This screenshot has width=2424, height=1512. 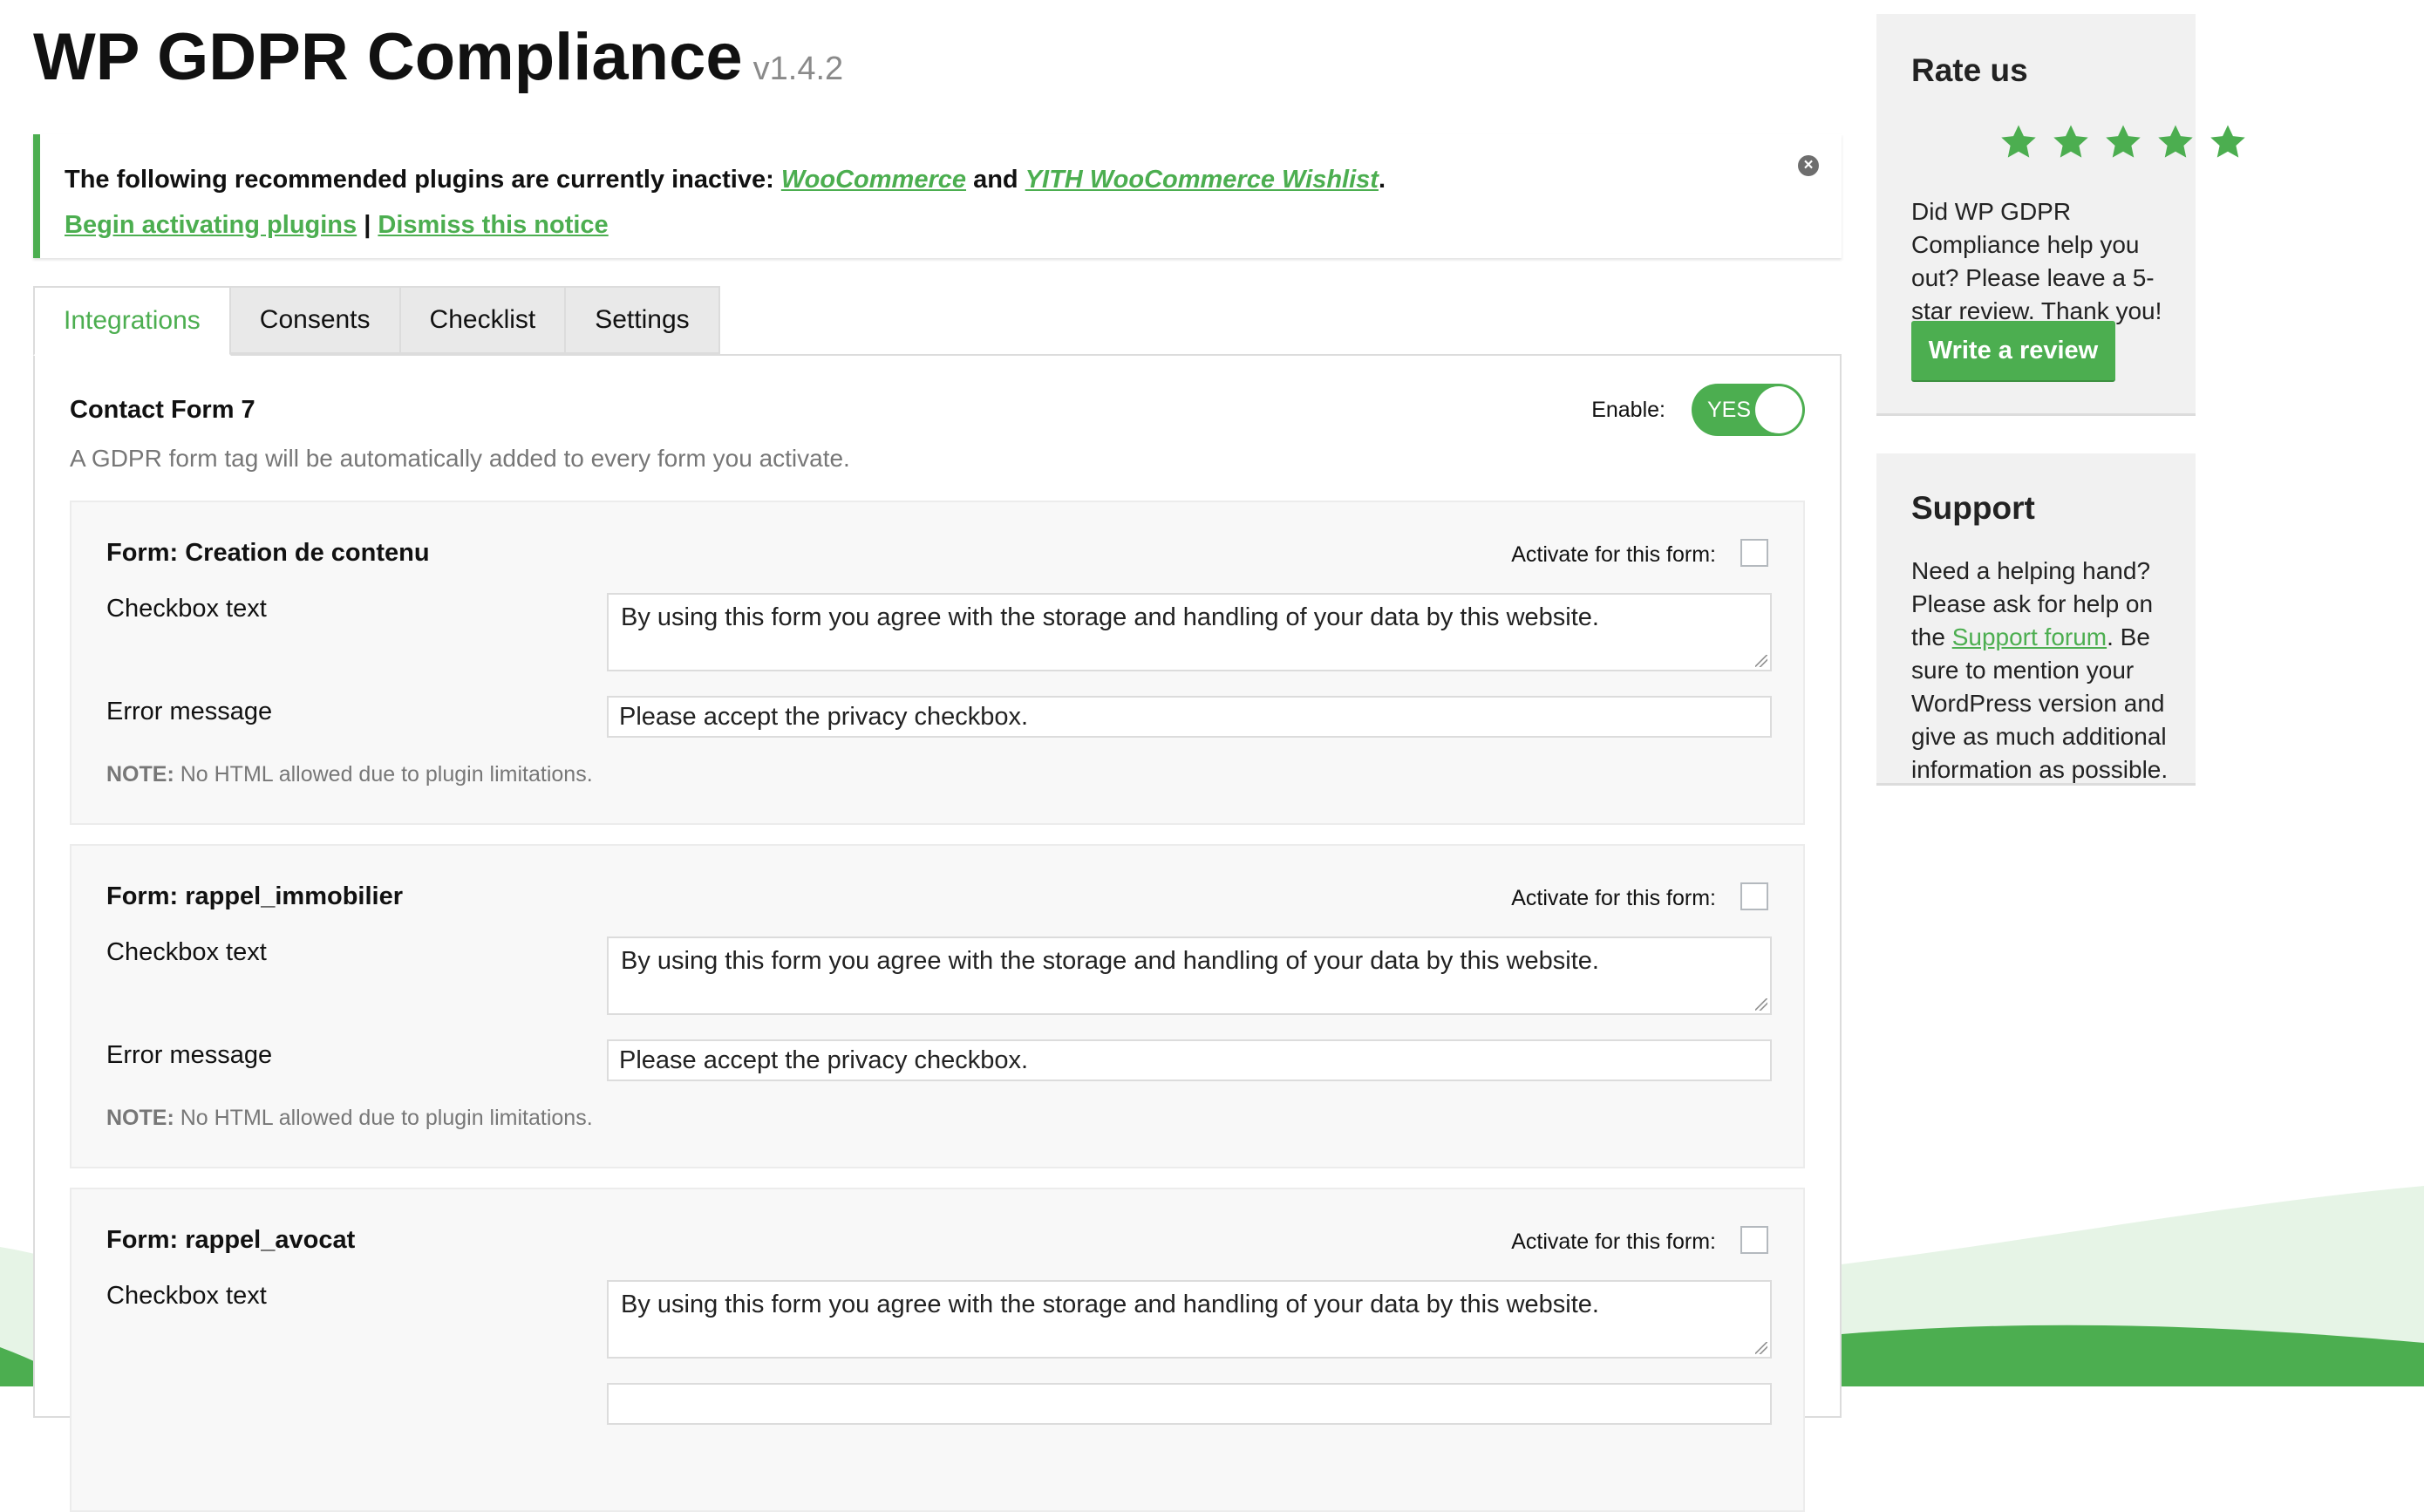 What do you see at coordinates (643, 320) in the screenshot?
I see `tab-settings: Settings` at bounding box center [643, 320].